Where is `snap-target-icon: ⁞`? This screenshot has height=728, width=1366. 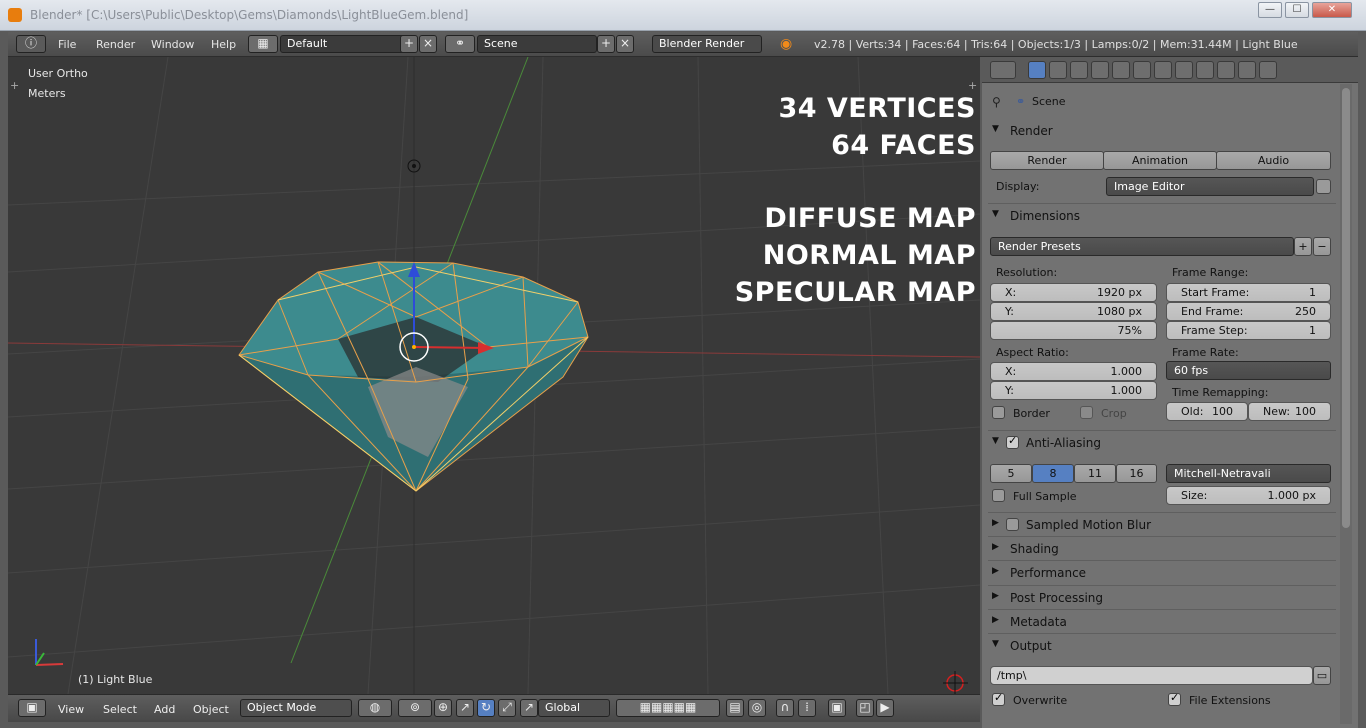
snap-target-icon: ⁞ is located at coordinates (807, 708).